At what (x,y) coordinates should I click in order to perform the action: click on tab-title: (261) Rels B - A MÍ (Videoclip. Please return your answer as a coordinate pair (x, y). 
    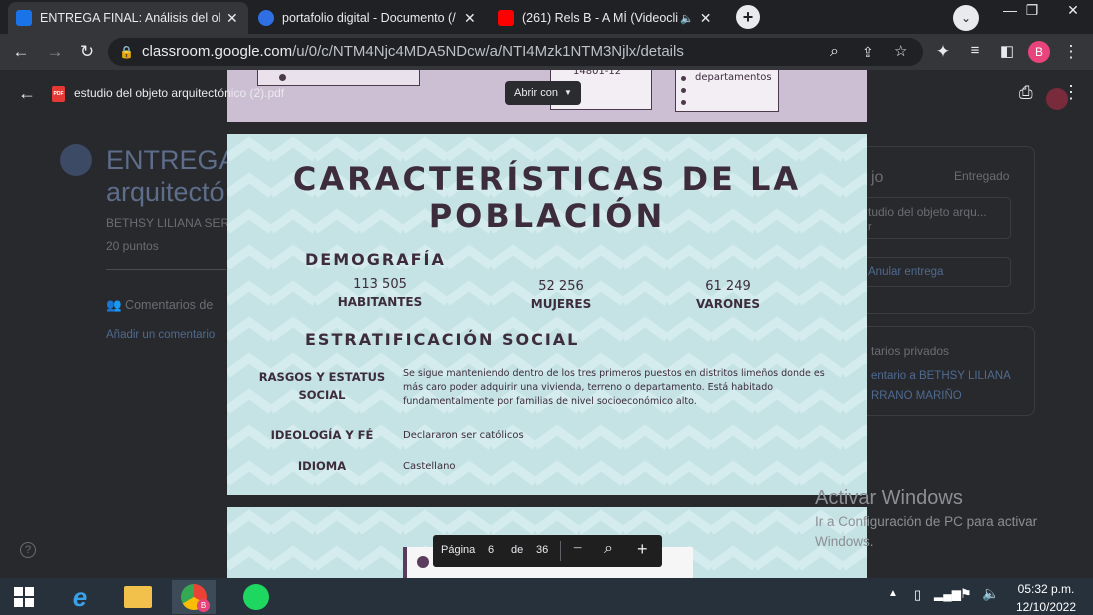
    Looking at the image, I should click on (600, 18).